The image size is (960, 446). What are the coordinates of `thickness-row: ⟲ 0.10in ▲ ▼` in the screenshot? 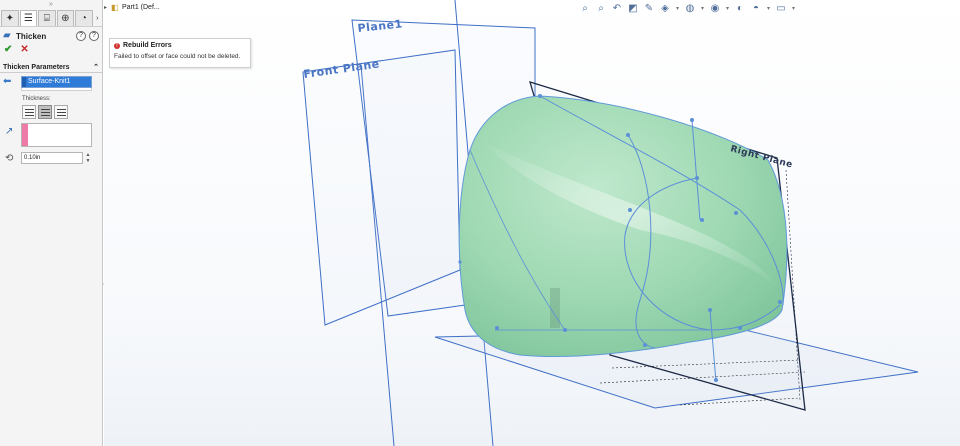 It's located at (51, 158).